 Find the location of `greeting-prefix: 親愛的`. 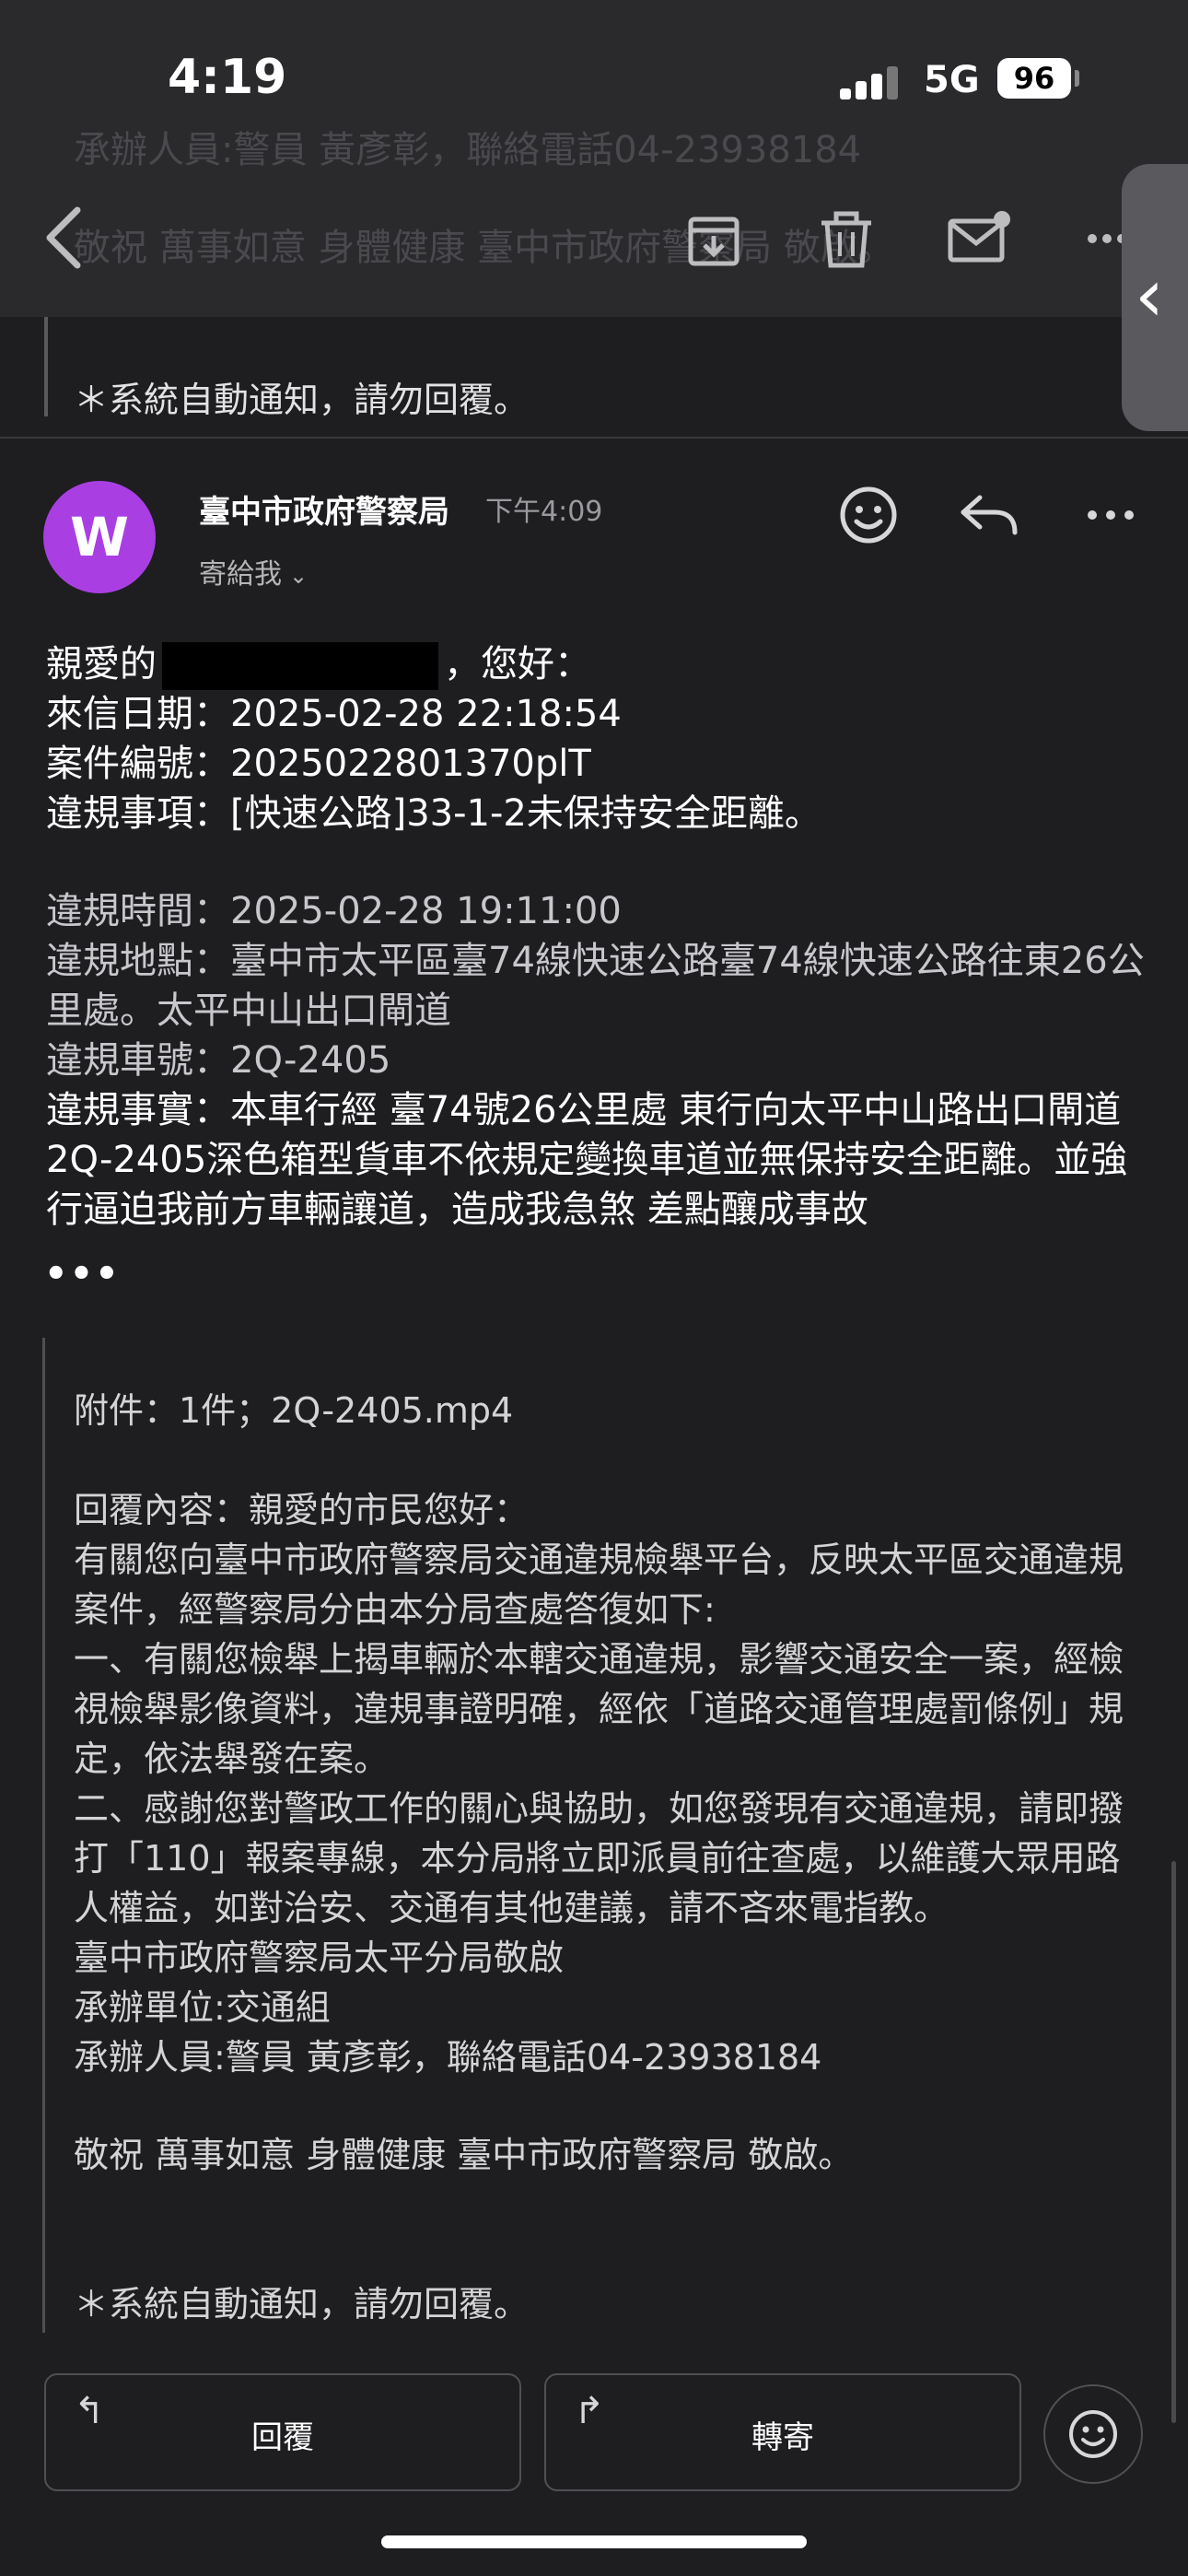

greeting-prefix: 親愛的 is located at coordinates (101, 664).